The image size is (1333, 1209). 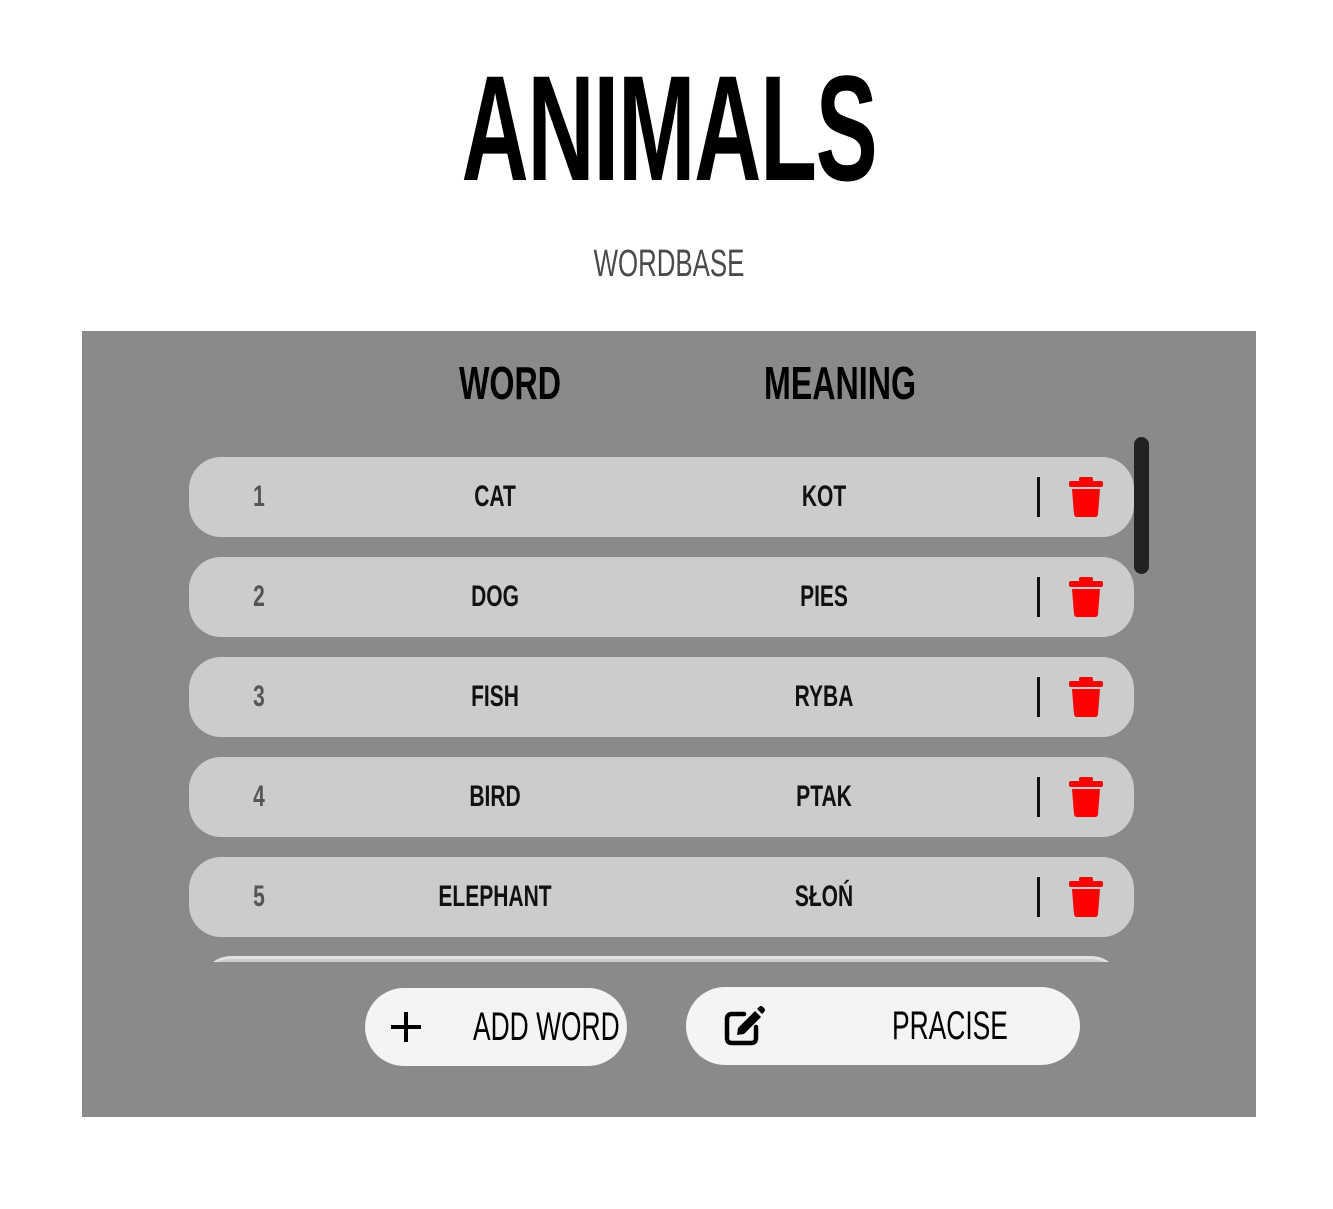 I want to click on list-item: 5 ELEPHANT SŁOŃ, so click(x=661, y=897).